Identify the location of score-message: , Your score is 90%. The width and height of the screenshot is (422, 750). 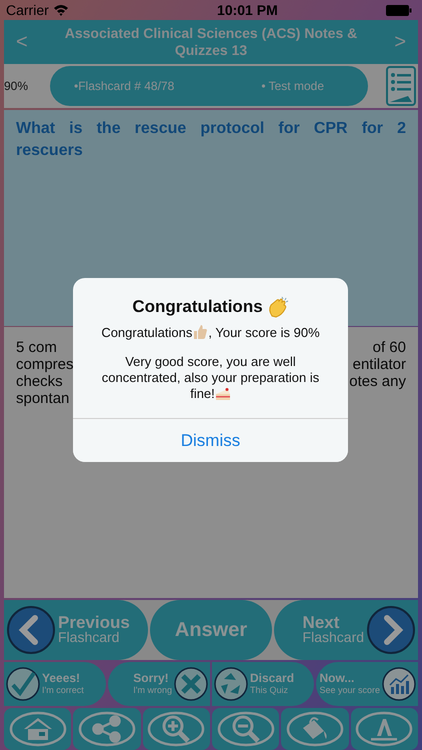
(264, 332).